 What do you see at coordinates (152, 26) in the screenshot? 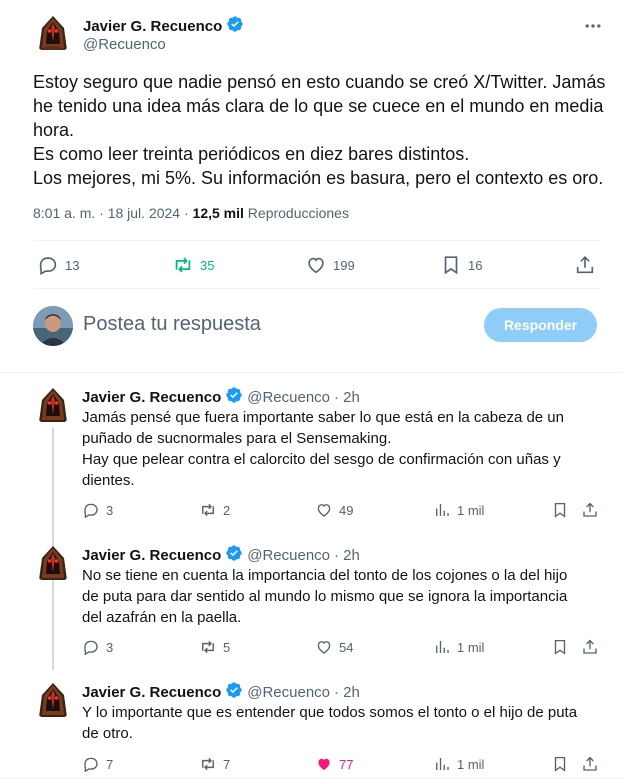
I see `author-name: Javier G. Recuenco` at bounding box center [152, 26].